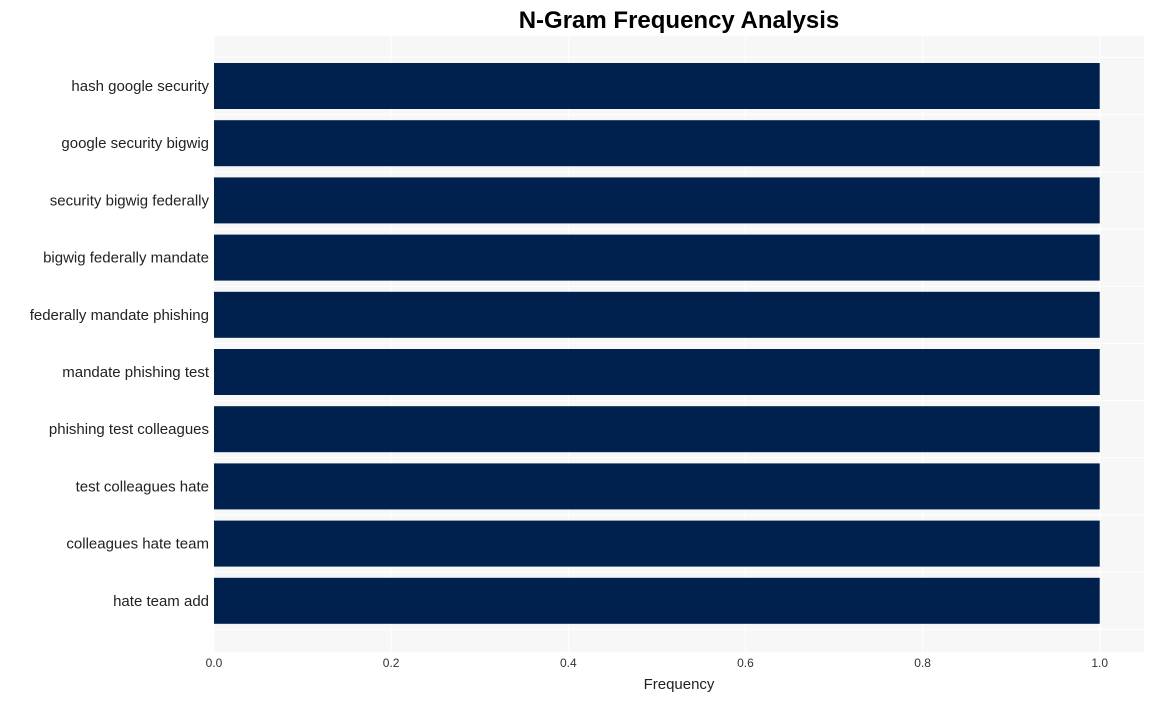  Describe the element at coordinates (142, 486) in the screenshot. I see `y-tick-label: test colleagues hate` at that location.